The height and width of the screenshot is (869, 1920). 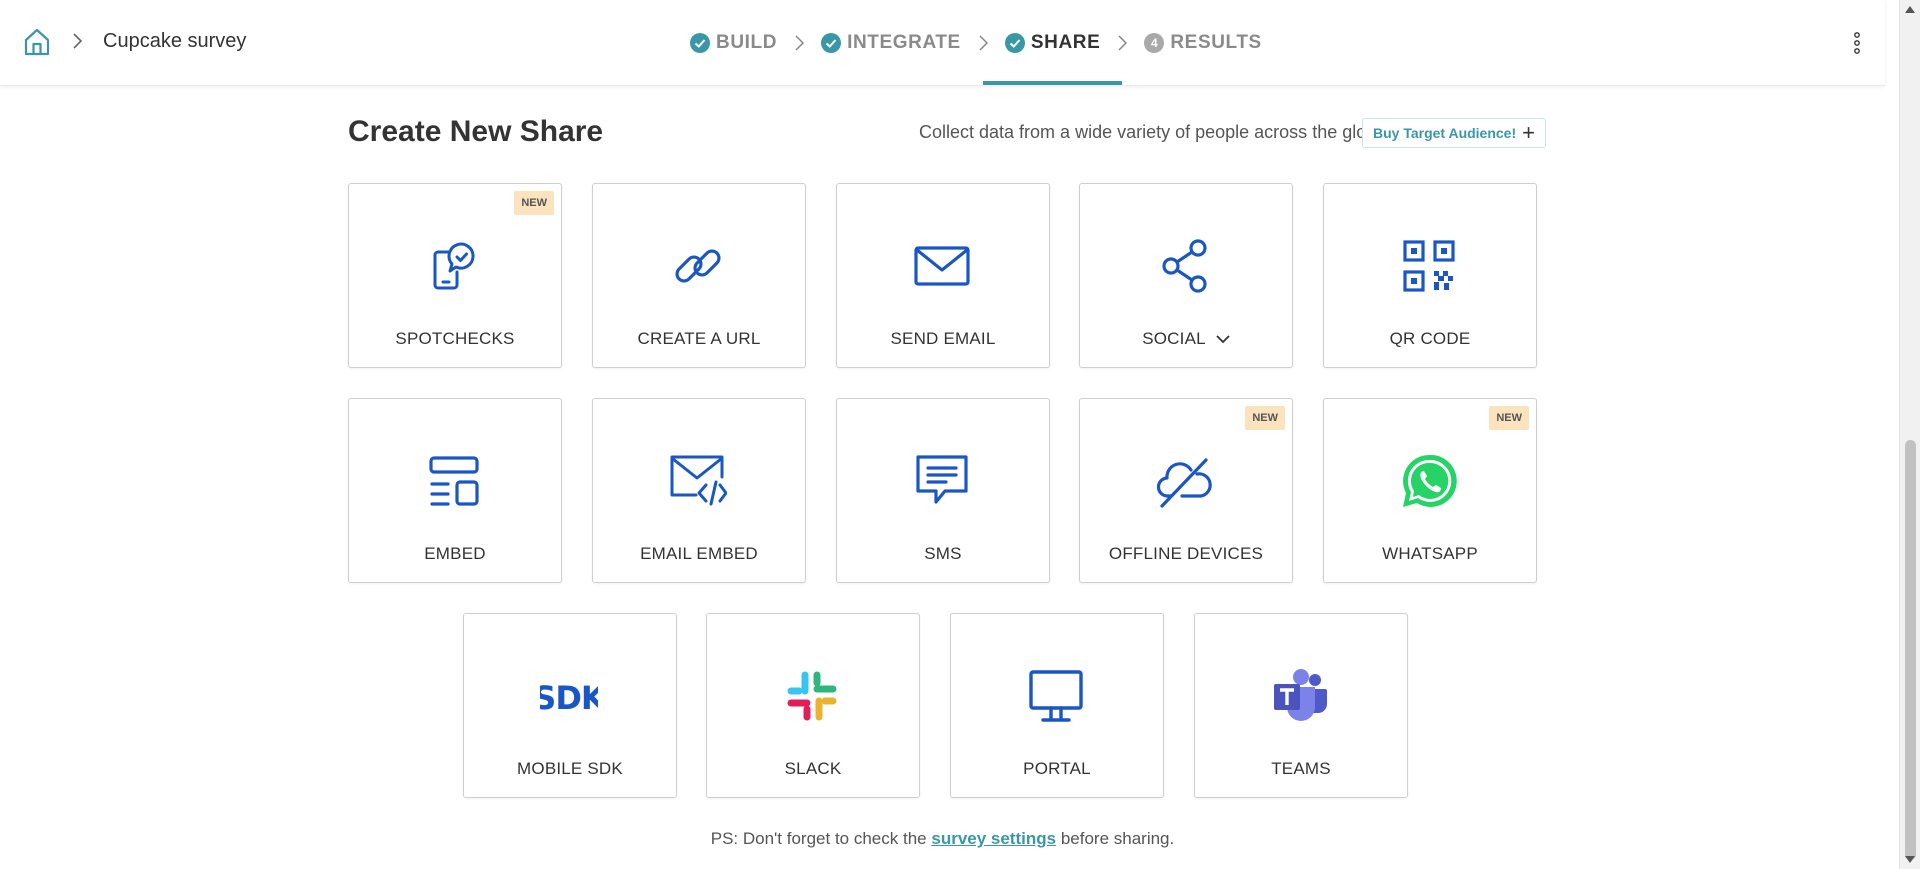 I want to click on card-label: CREATE A URL, so click(x=699, y=338).